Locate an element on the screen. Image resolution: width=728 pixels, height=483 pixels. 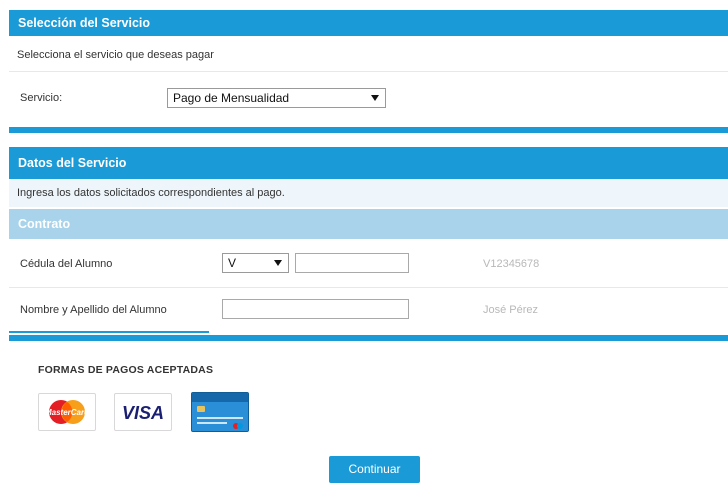
mastercard-text: MasterCard is located at coordinates (67, 412).